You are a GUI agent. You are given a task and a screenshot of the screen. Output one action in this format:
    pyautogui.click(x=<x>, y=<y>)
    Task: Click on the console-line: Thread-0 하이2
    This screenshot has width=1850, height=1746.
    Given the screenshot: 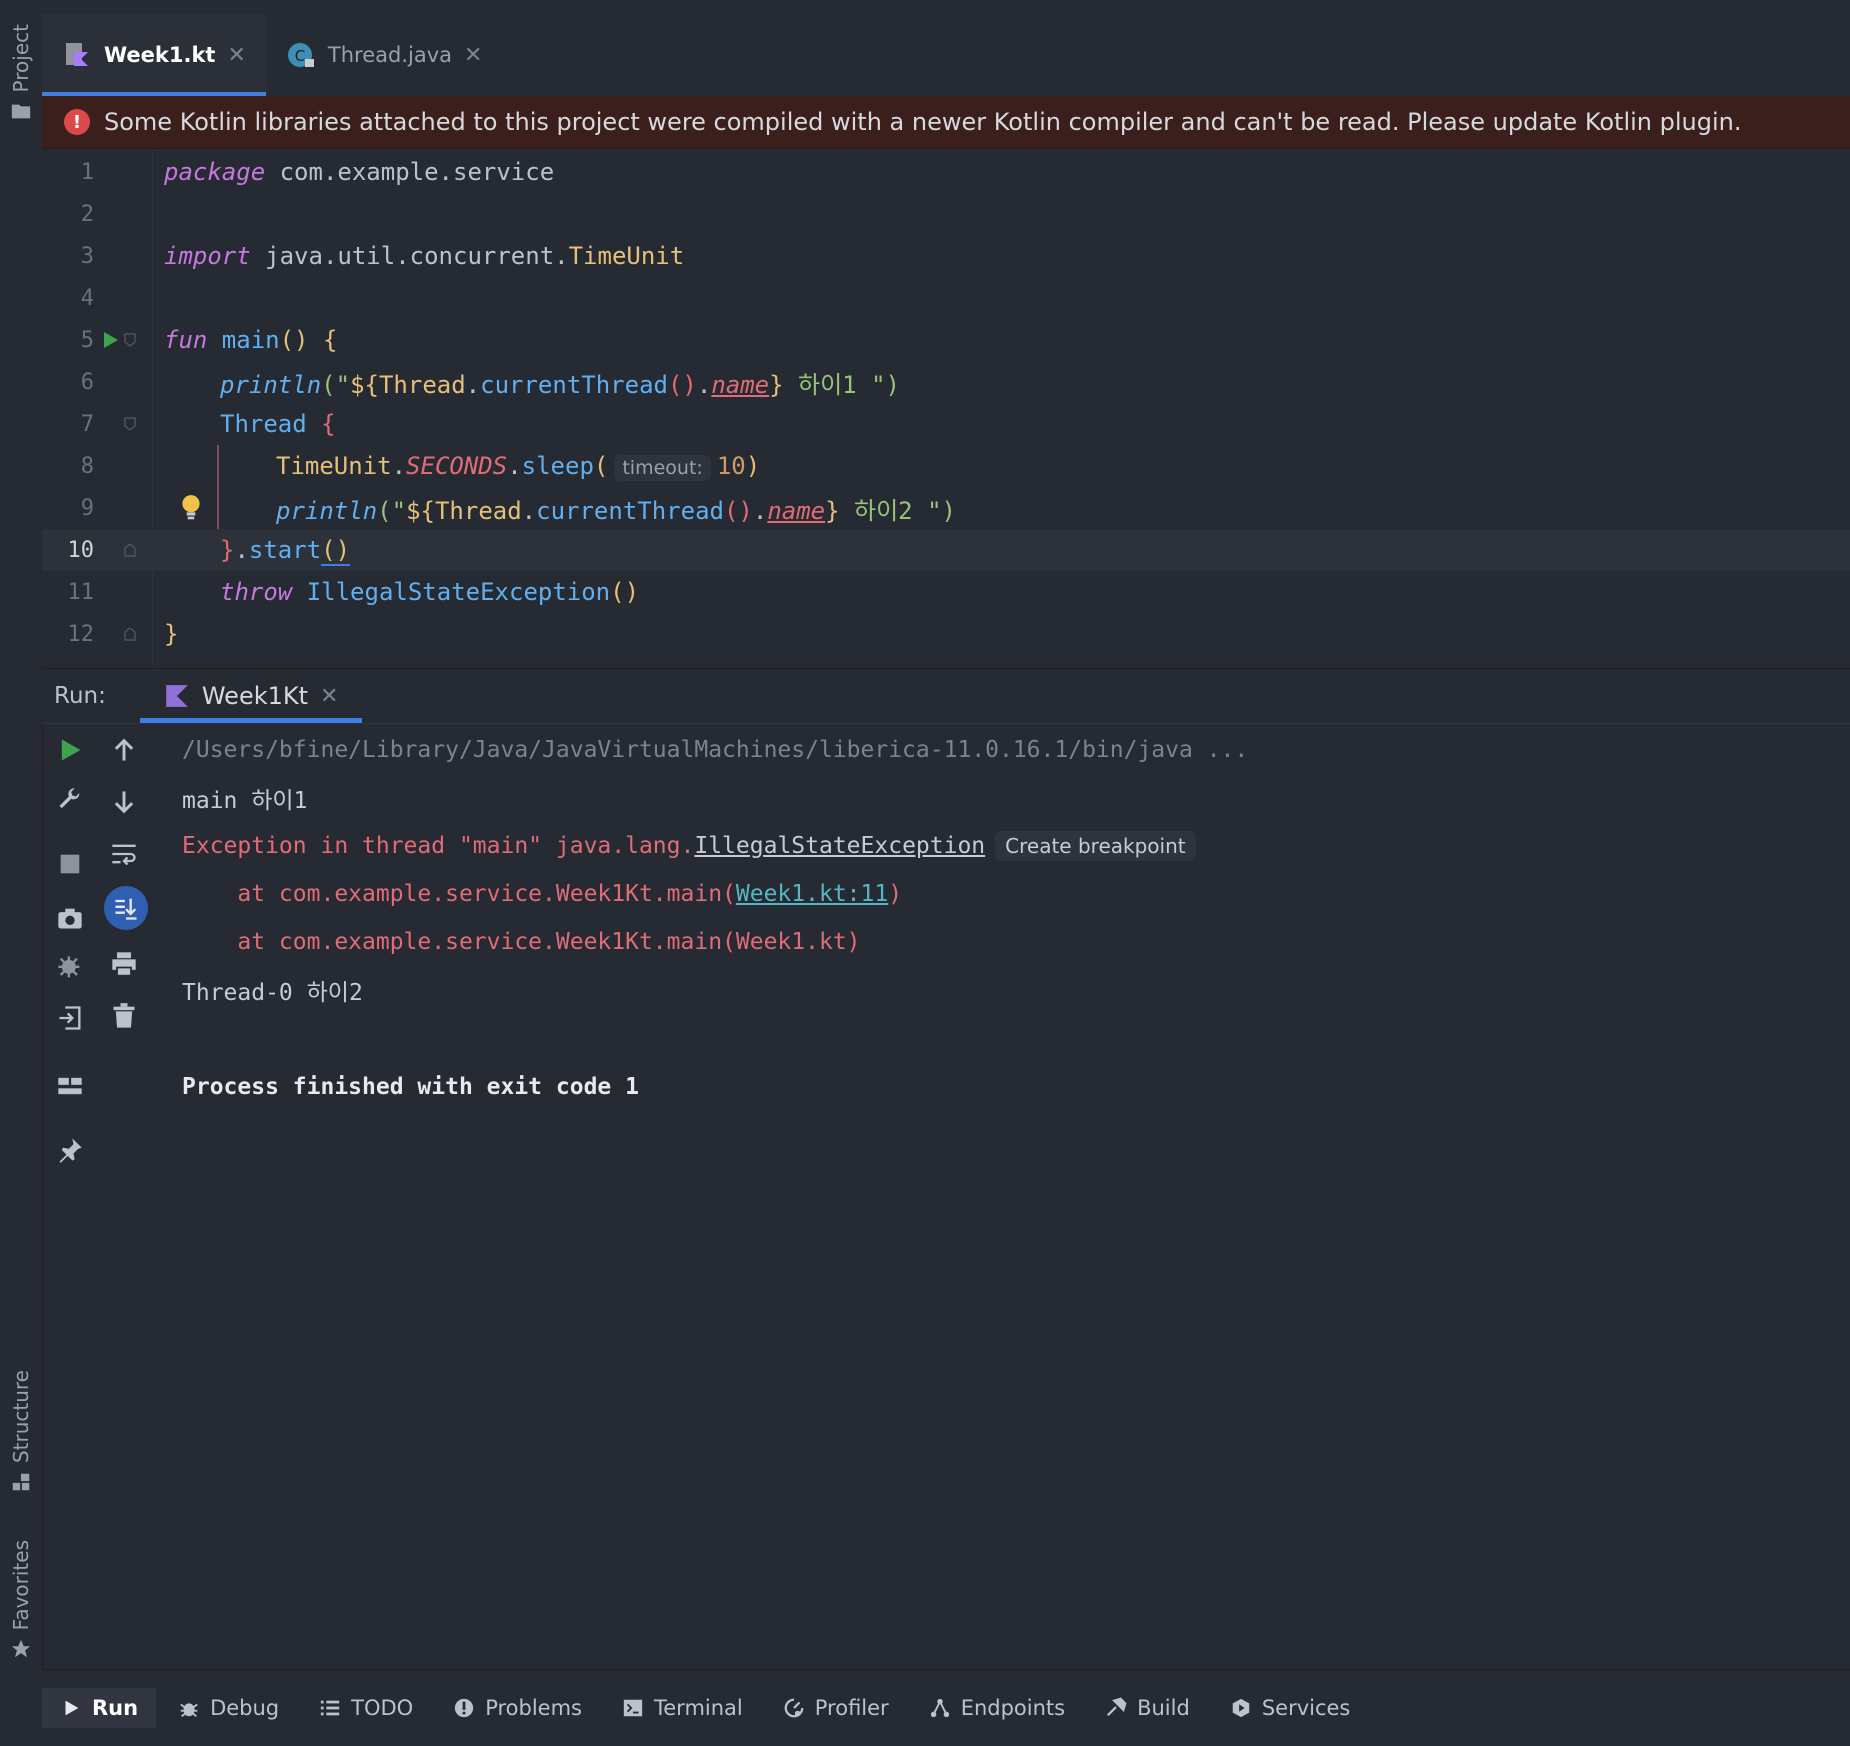 What is the action you would take?
    pyautogui.click(x=272, y=990)
    